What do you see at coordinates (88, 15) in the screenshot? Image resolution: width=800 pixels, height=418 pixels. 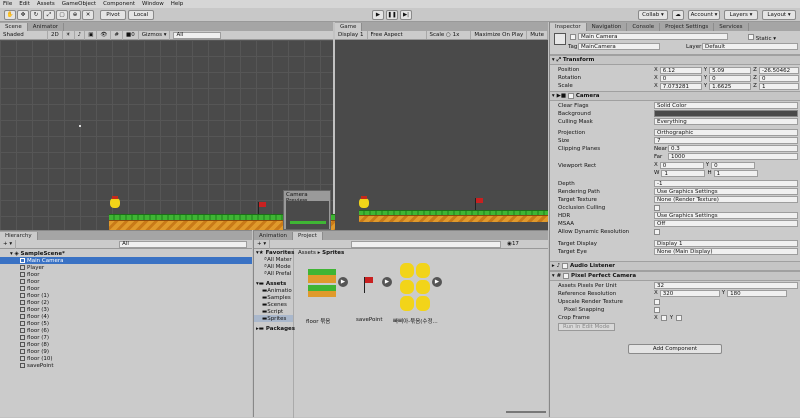 I see `custom-tool-icon: ✕` at bounding box center [88, 15].